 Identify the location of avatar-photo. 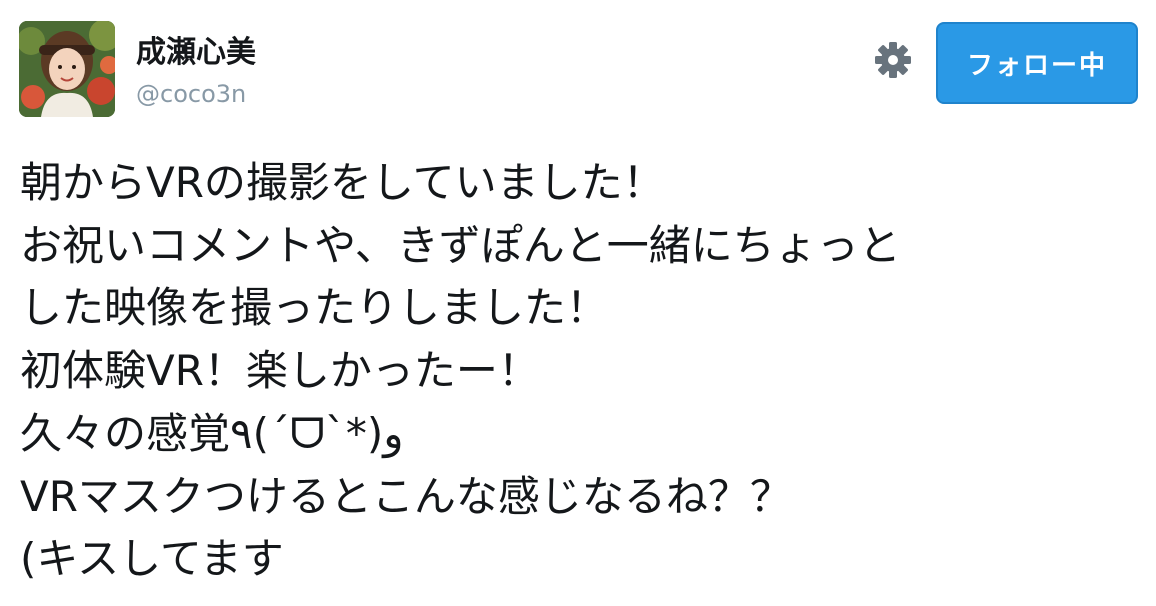
(67, 69).